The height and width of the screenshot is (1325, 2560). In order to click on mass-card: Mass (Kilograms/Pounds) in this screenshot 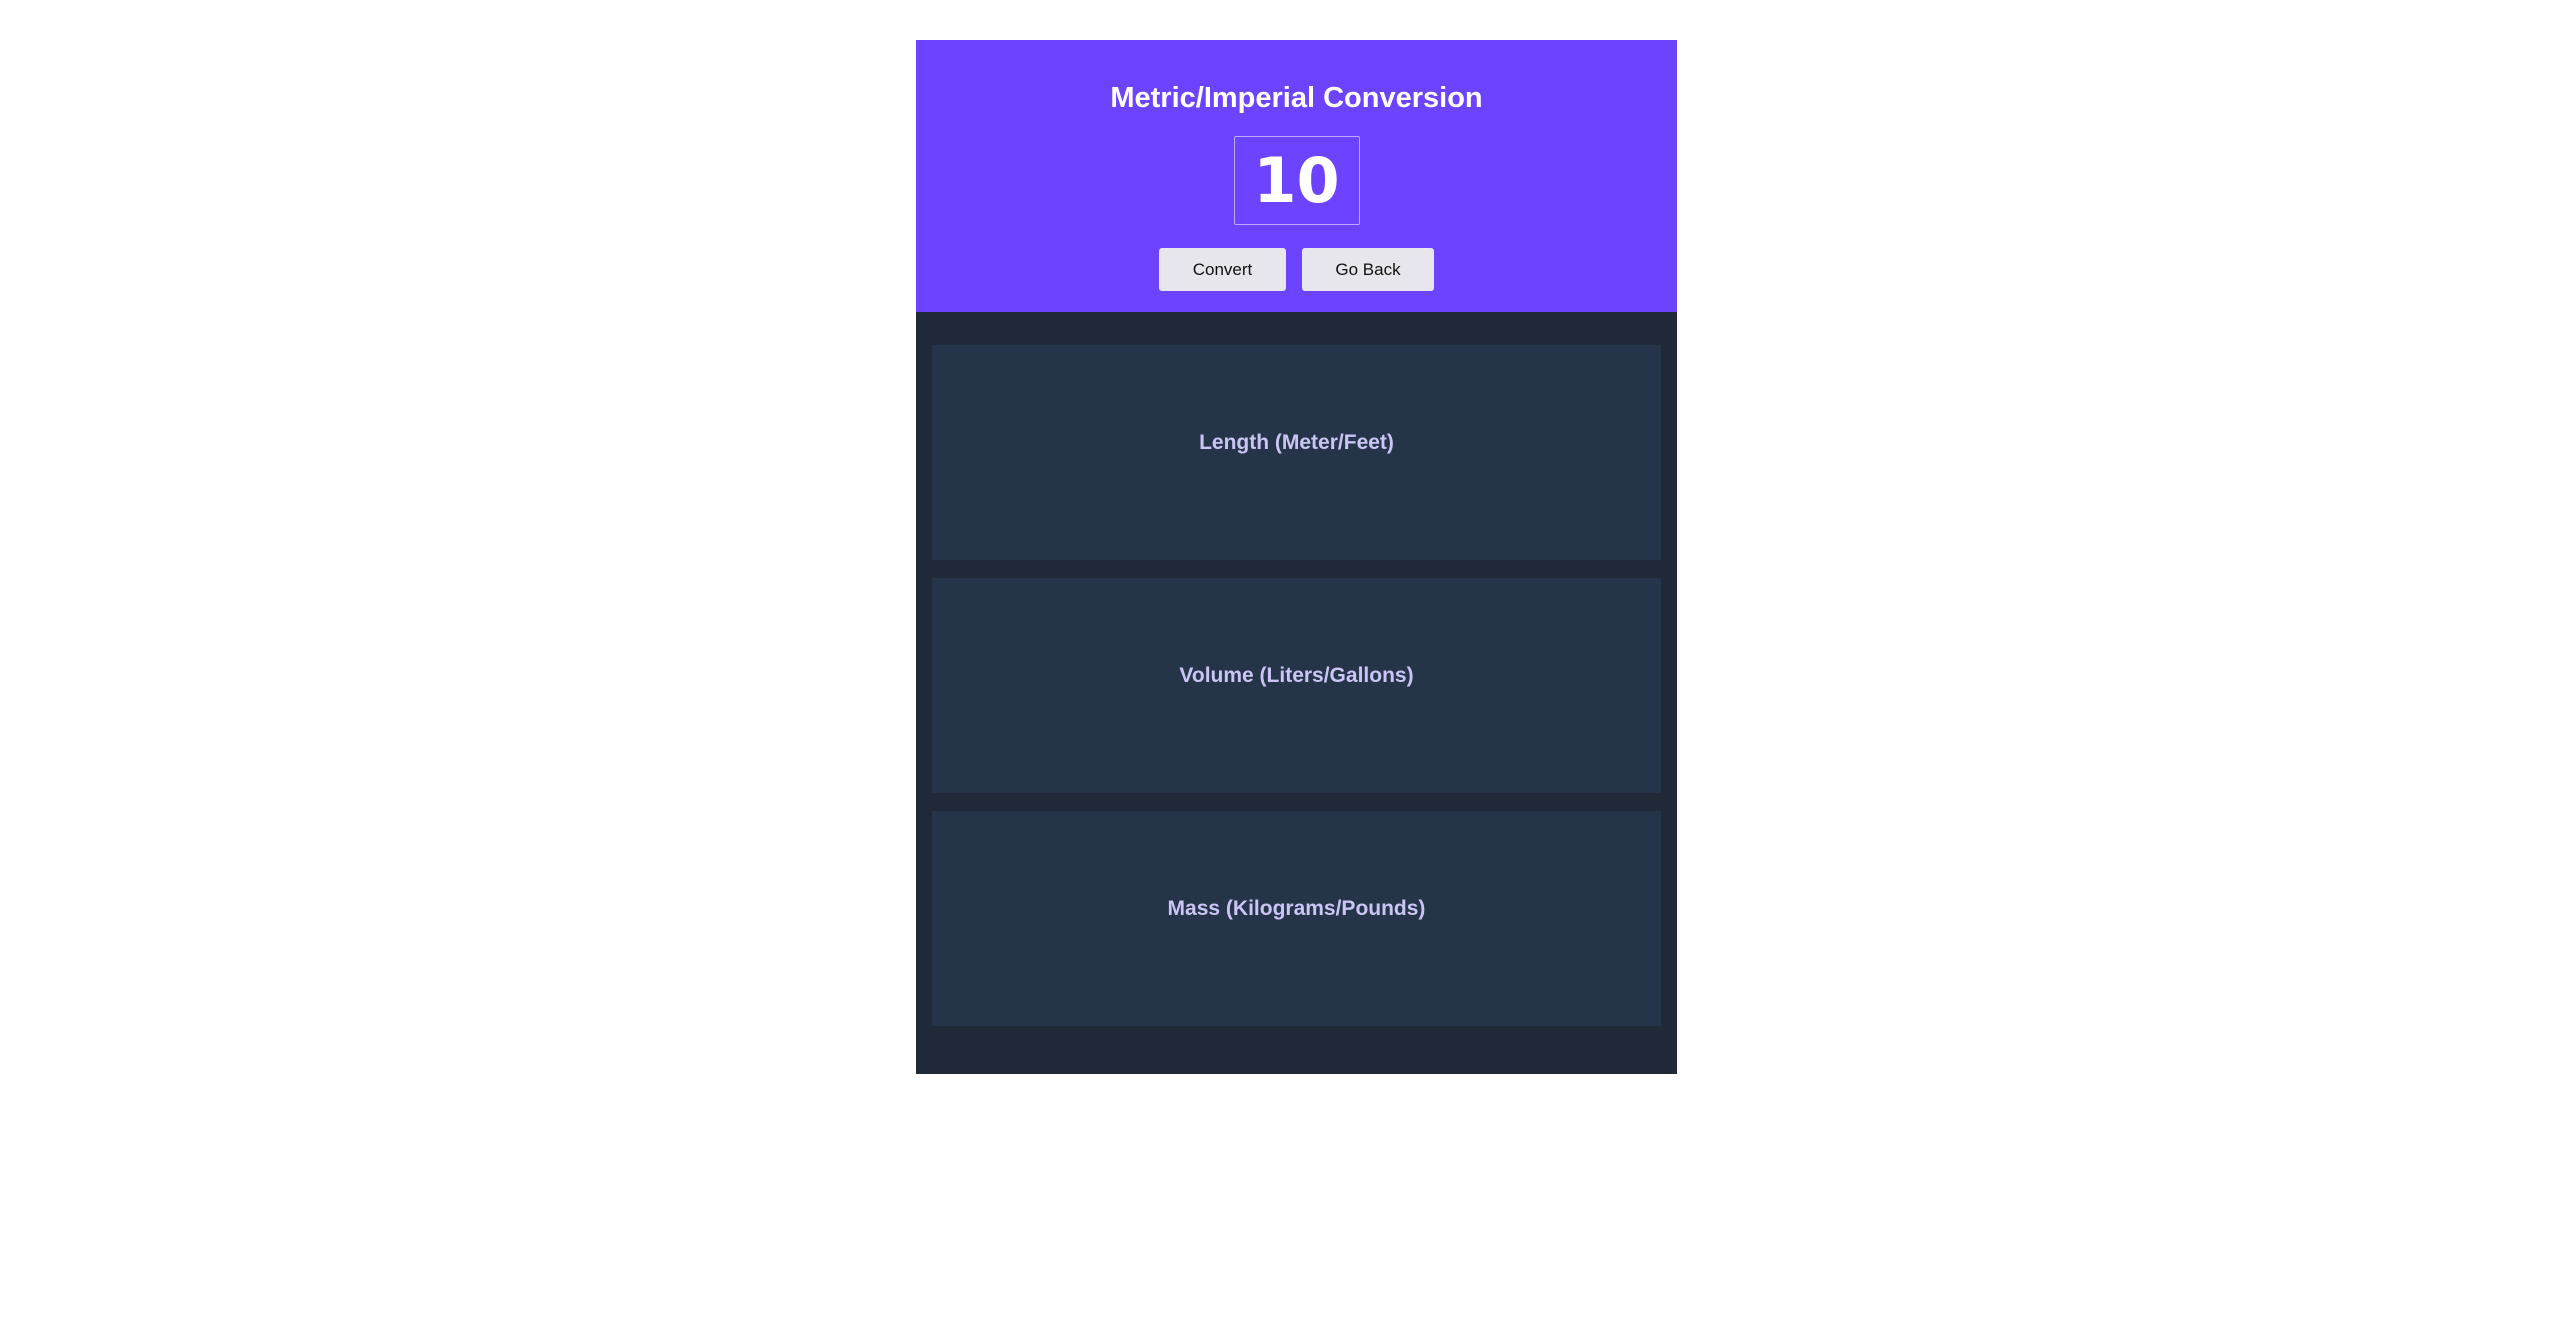, I will do `click(1296, 918)`.